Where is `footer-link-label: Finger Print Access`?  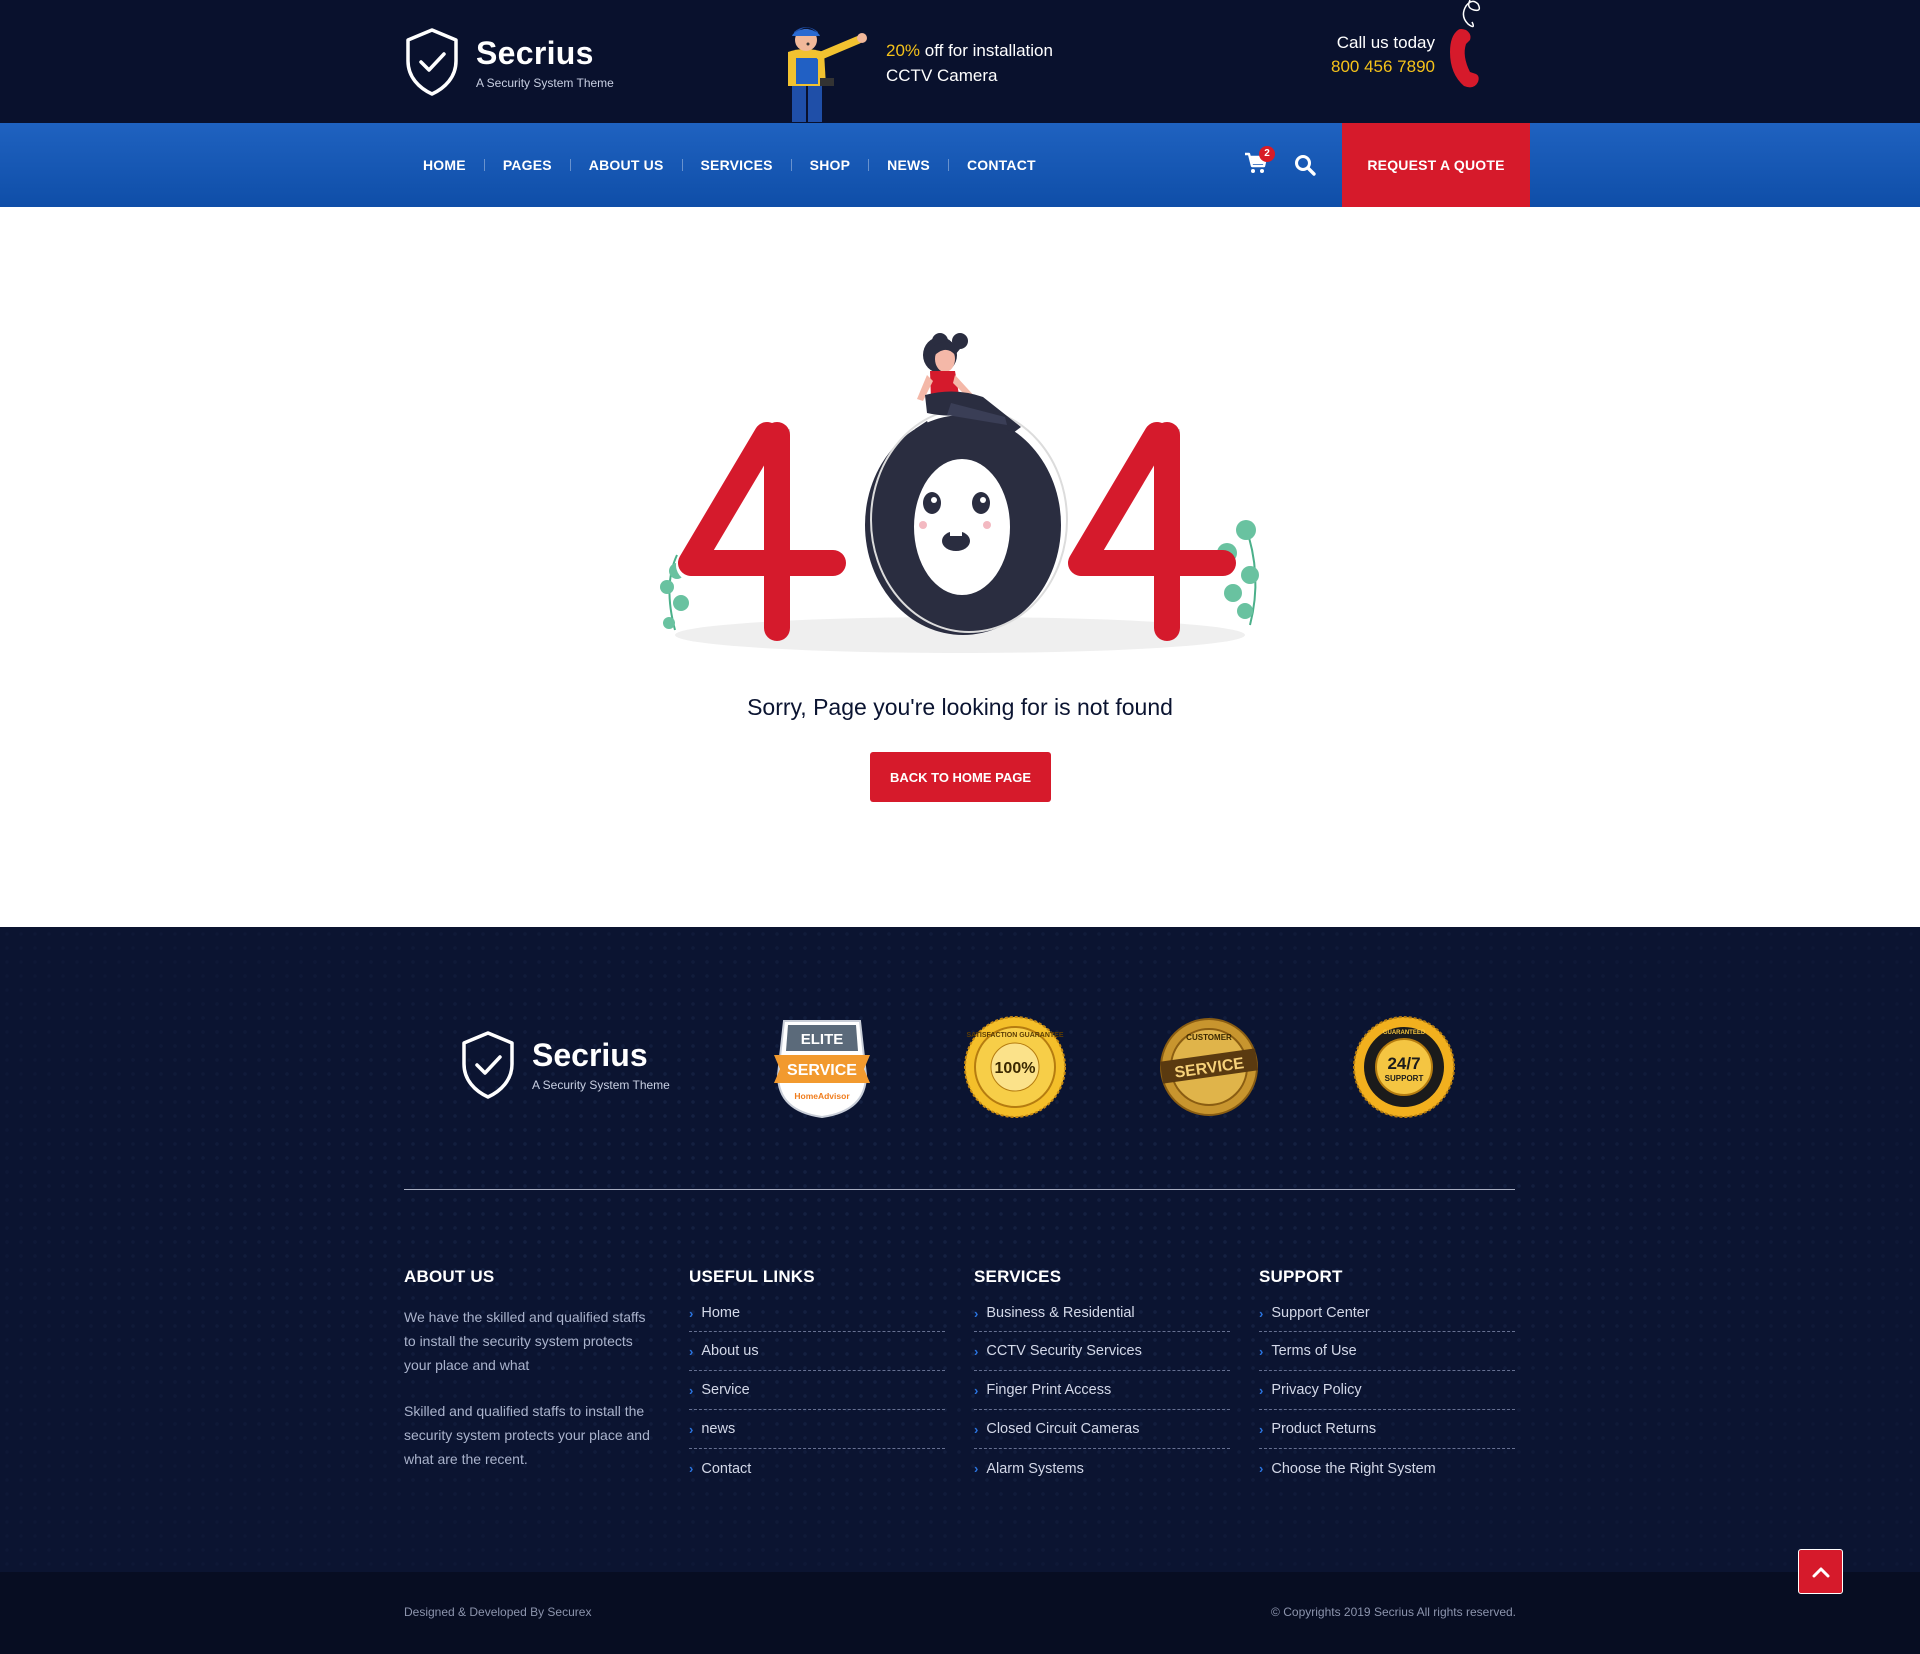 footer-link-label: Finger Print Access is located at coordinates (1049, 1390).